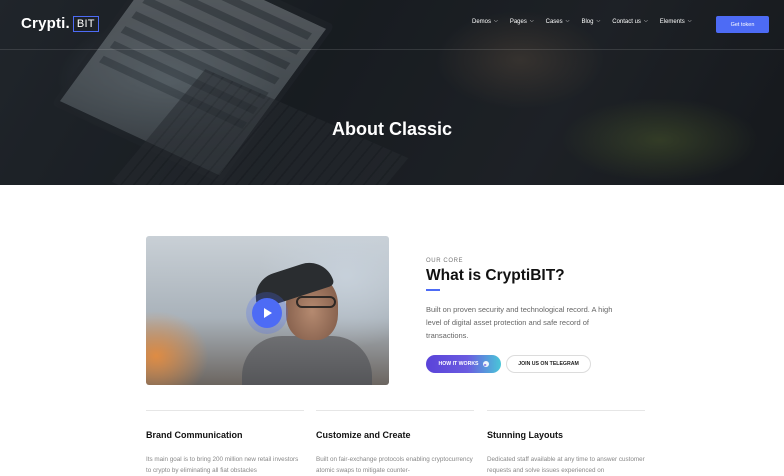 This screenshot has width=784, height=476. I want to click on video-thumbnail, so click(267, 310).